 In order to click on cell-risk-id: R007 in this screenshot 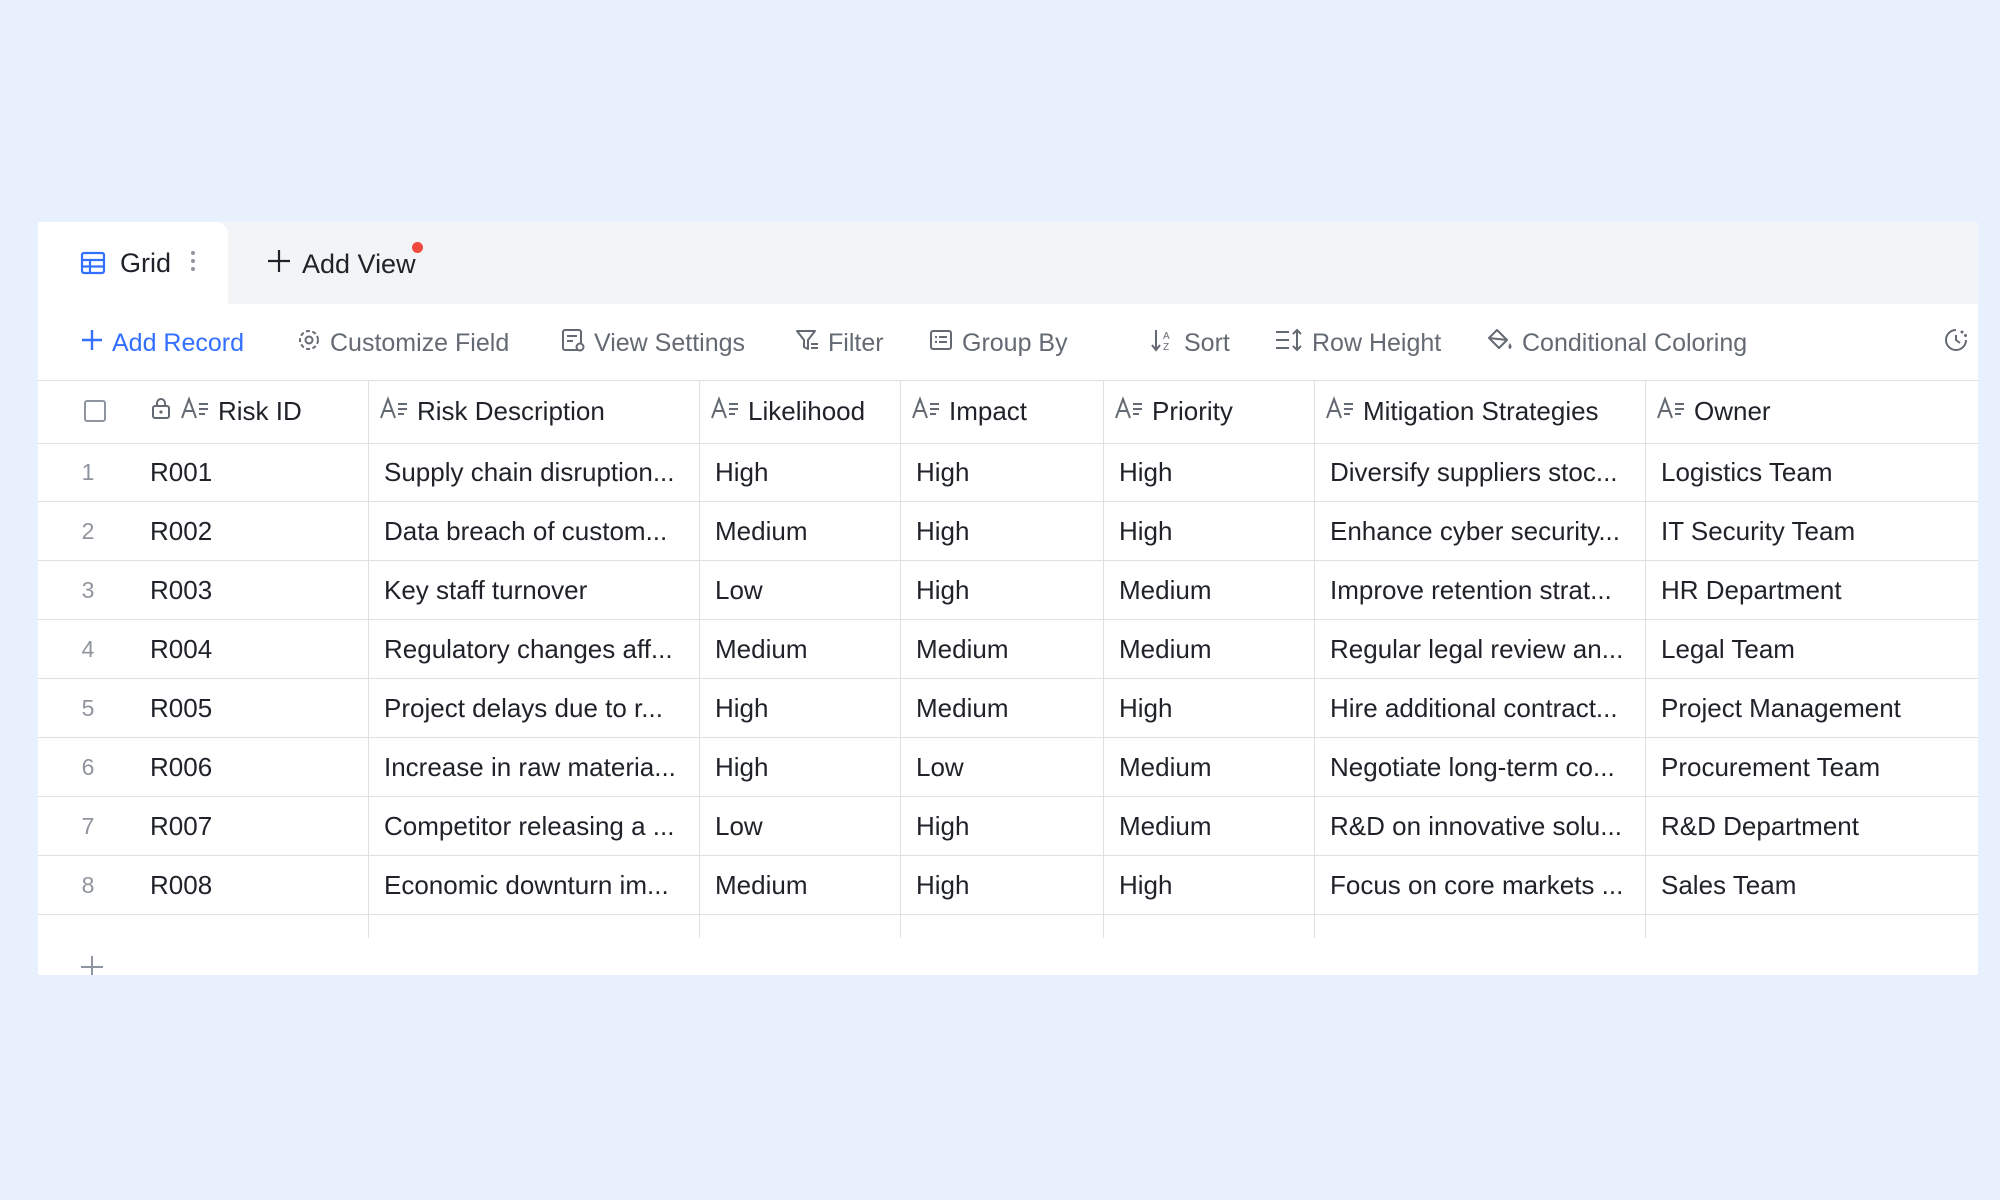, I will do `click(259, 826)`.